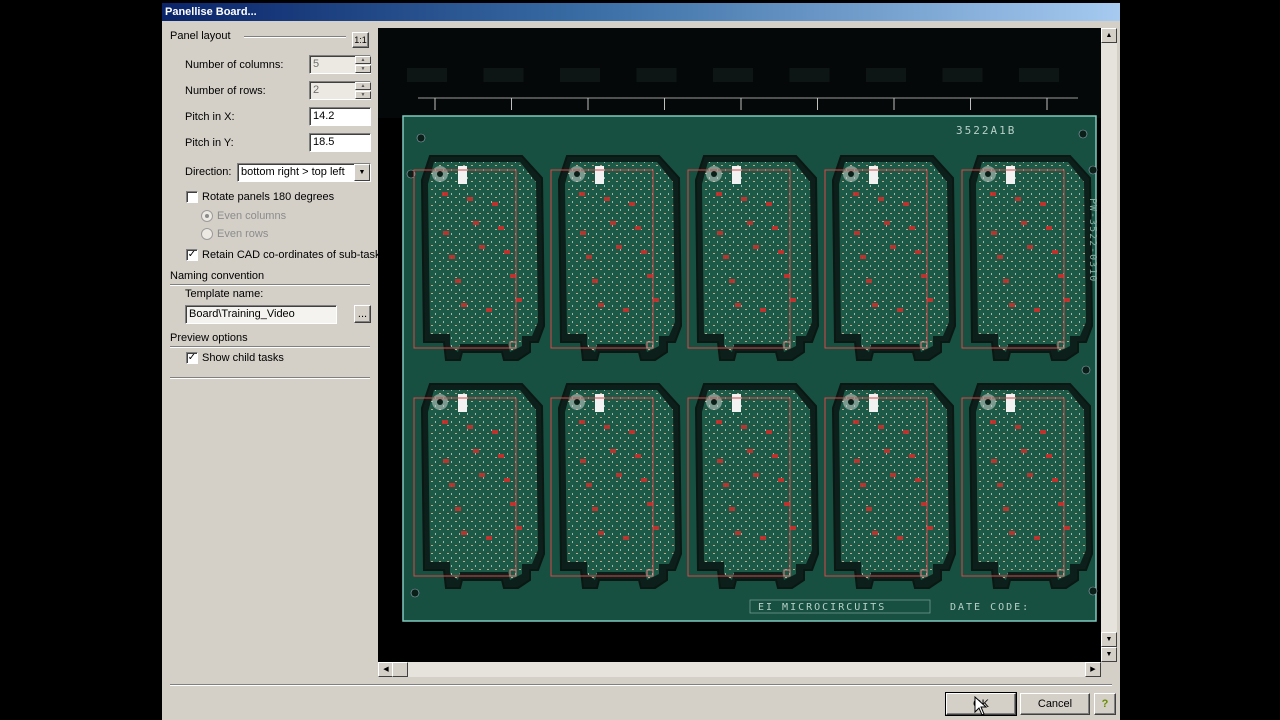 The height and width of the screenshot is (720, 1280). Describe the element at coordinates (1109, 639) in the screenshot. I see `scroll-down-arrow-icon: ▼` at that location.